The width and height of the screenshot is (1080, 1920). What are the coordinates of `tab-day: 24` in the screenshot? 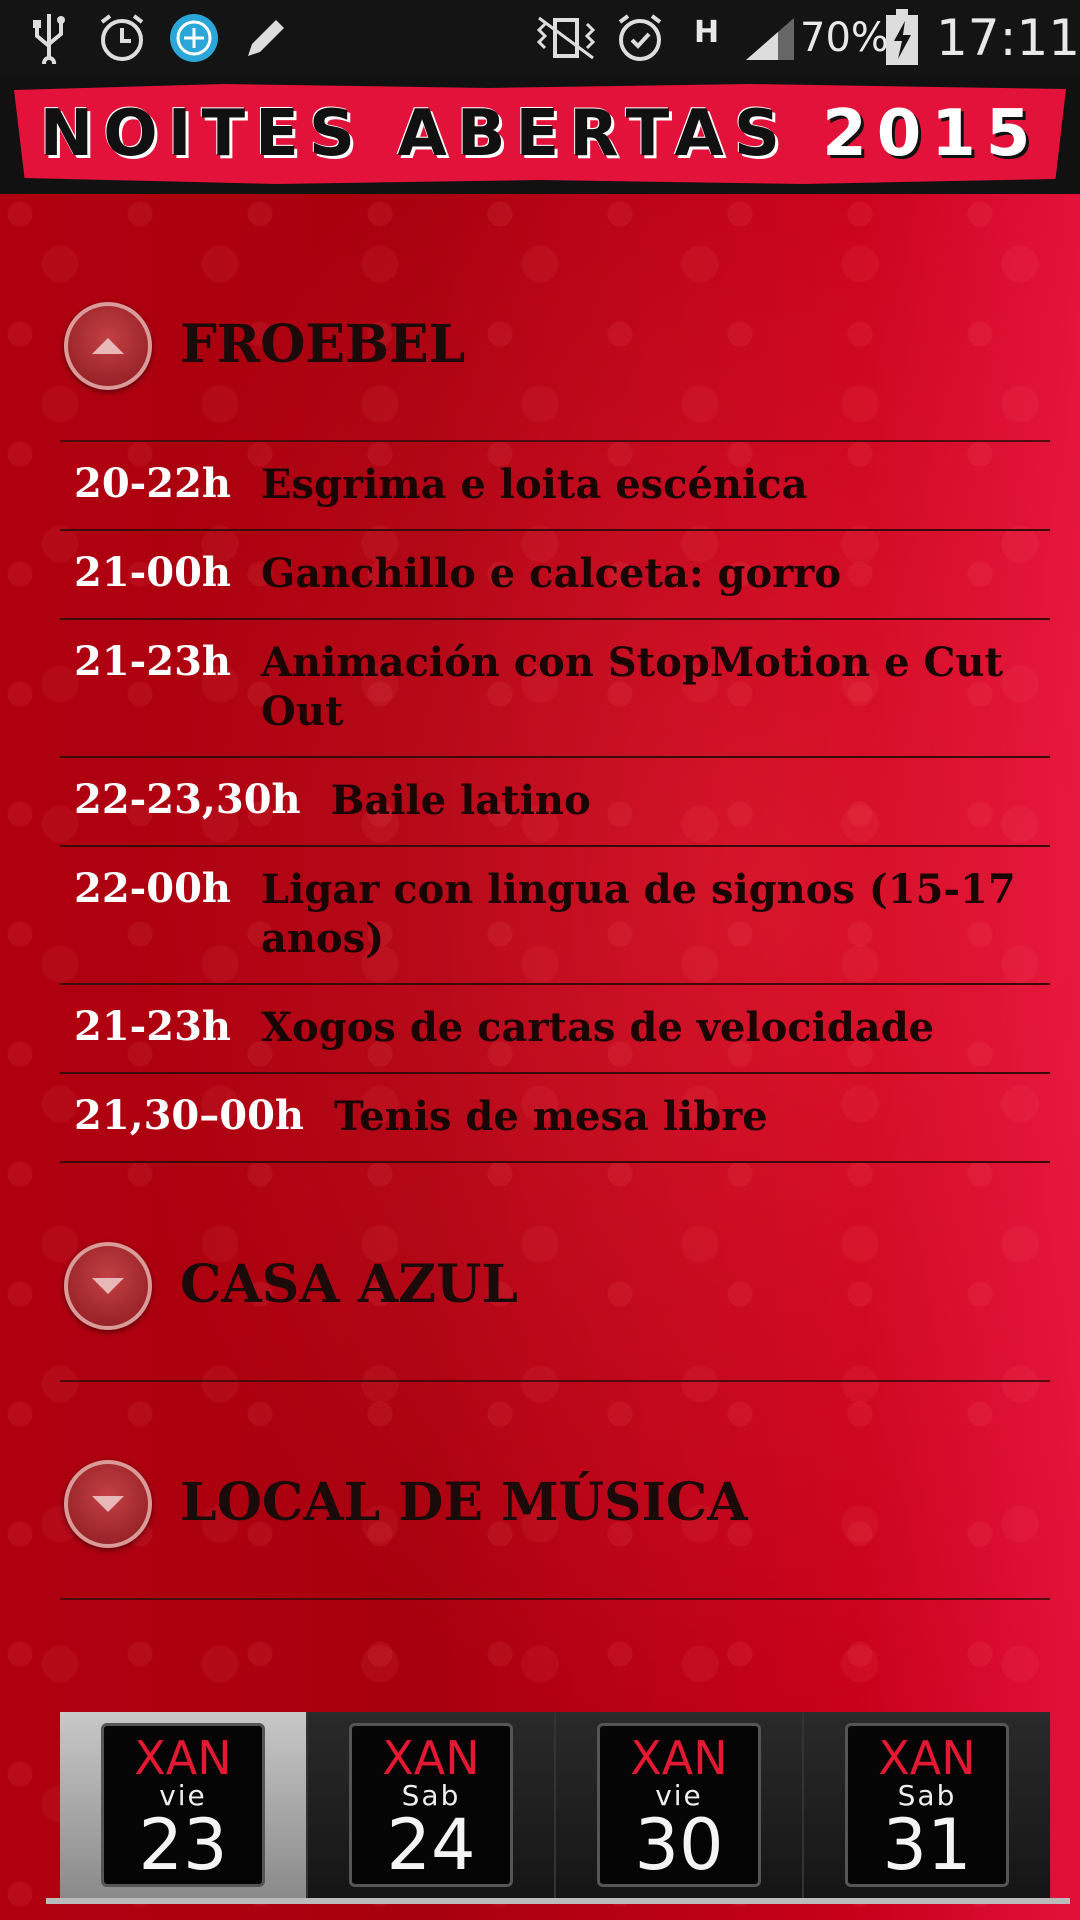 It's located at (431, 1845).